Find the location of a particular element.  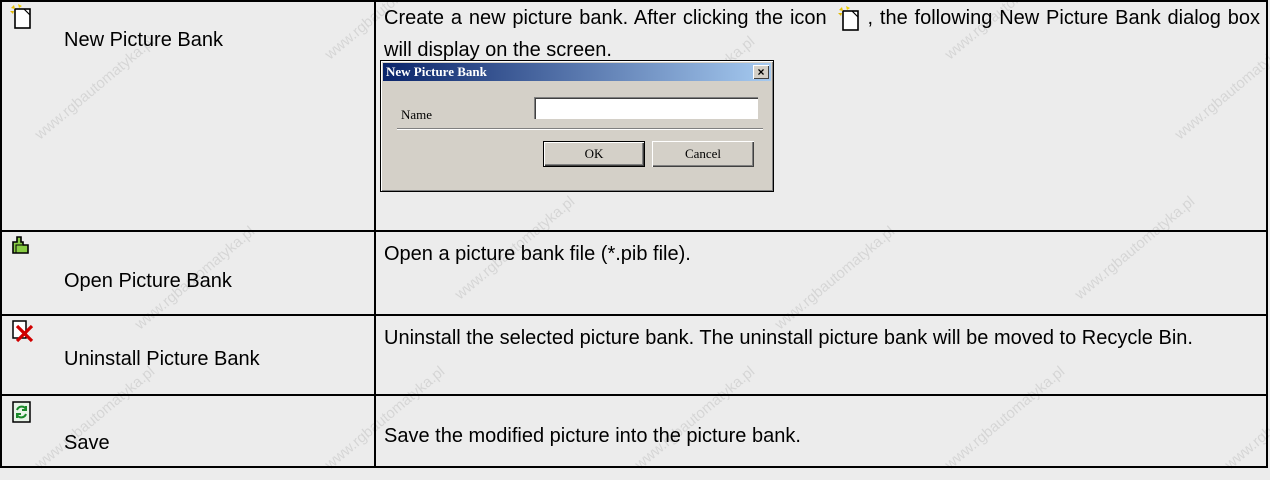

name-input is located at coordinates (646, 108).